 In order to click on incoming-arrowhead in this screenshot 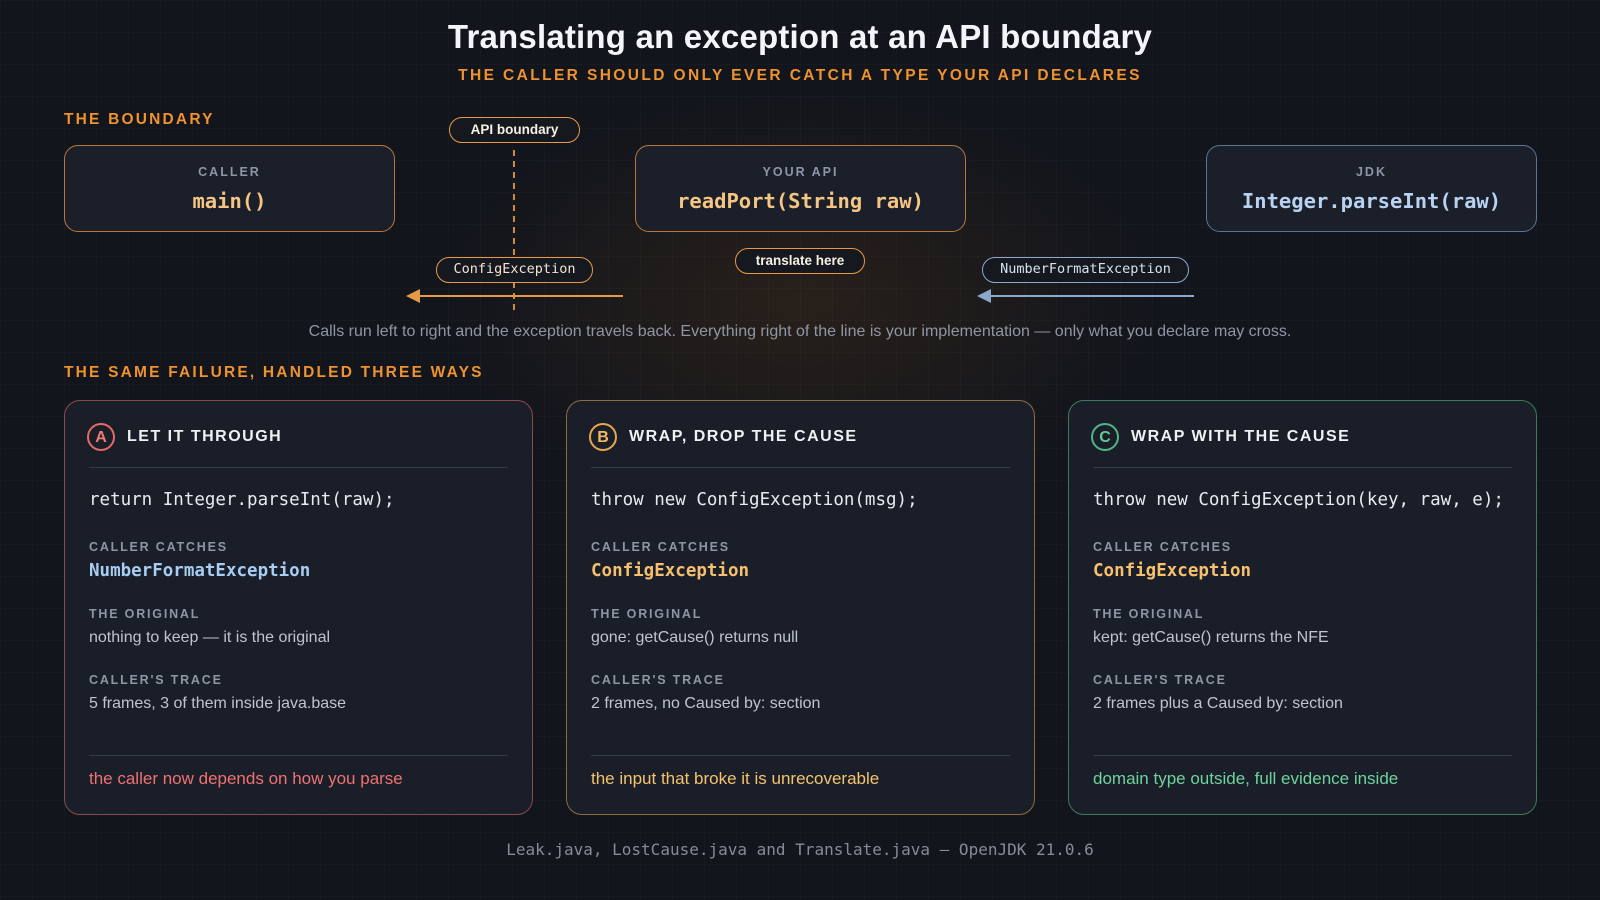, I will do `click(984, 296)`.